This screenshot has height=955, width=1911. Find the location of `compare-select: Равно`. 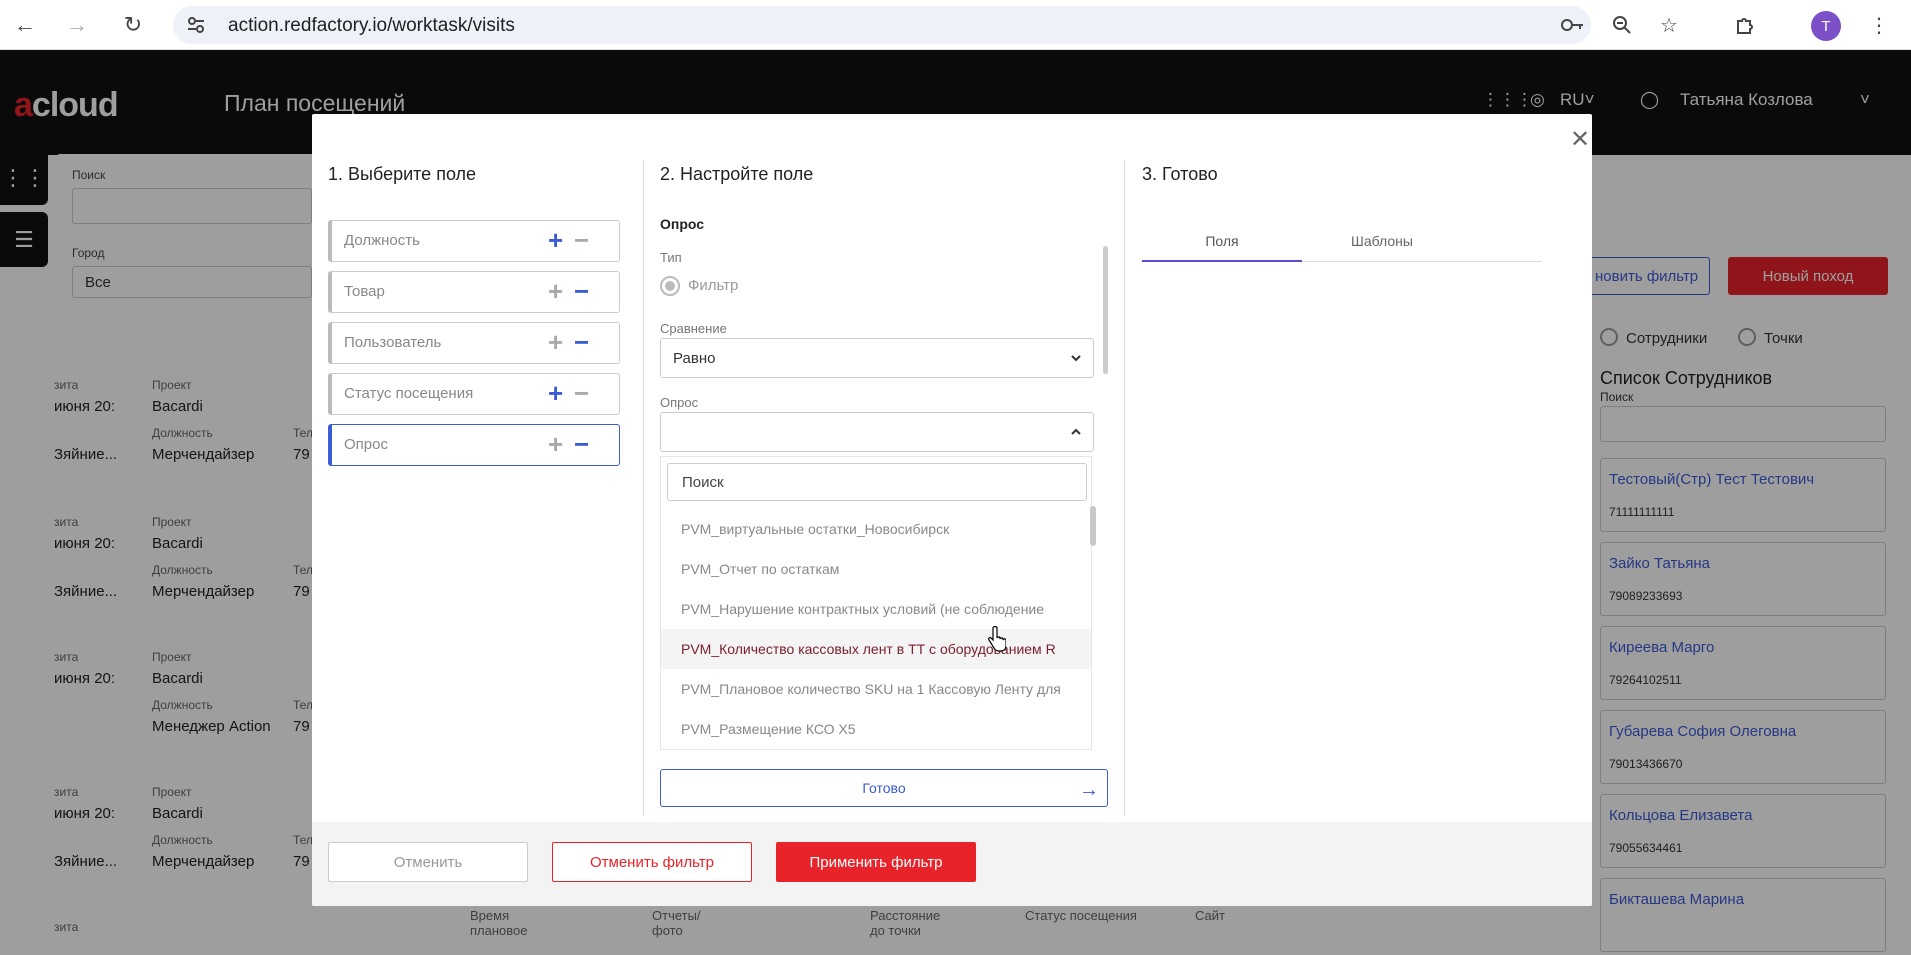

compare-select: Равно is located at coordinates (877, 358).